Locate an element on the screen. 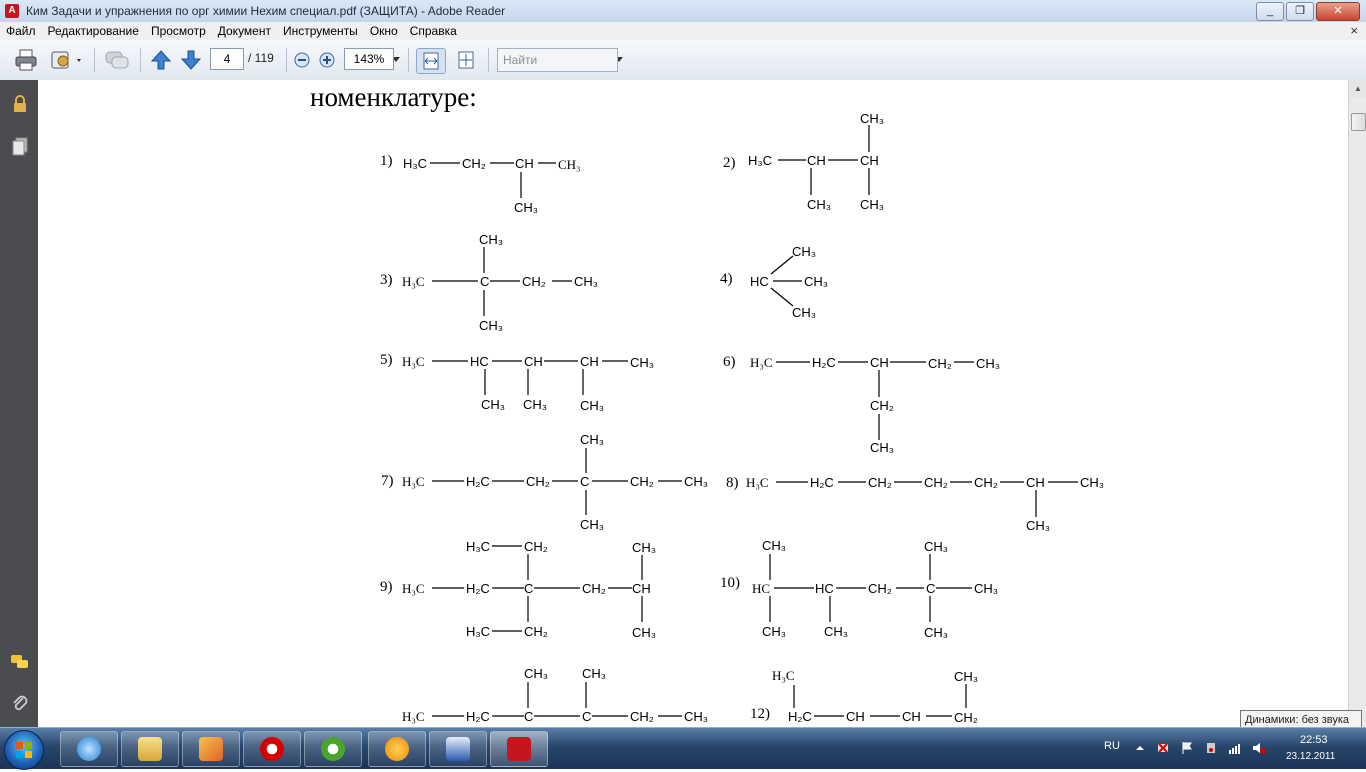 This screenshot has height=772, width=1366. arrow-down-icon is located at coordinates (191, 60).